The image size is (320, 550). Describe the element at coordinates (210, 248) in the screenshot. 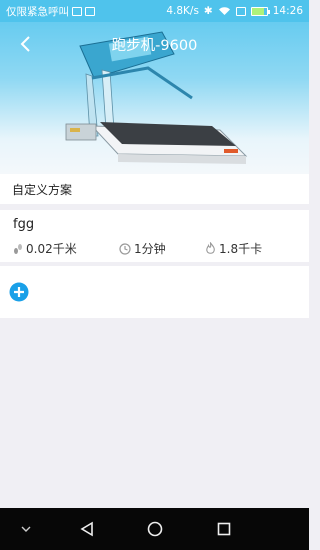

I see `flame-icon` at that location.